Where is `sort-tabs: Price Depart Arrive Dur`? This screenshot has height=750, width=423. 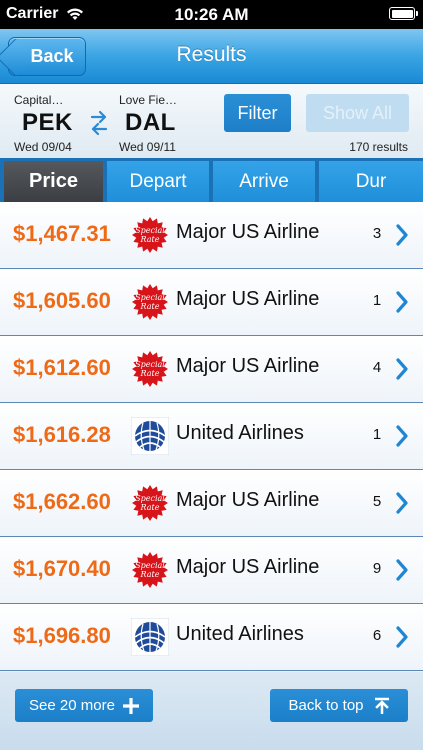
sort-tabs: Price Depart Arrive Dur is located at coordinates (211, 180).